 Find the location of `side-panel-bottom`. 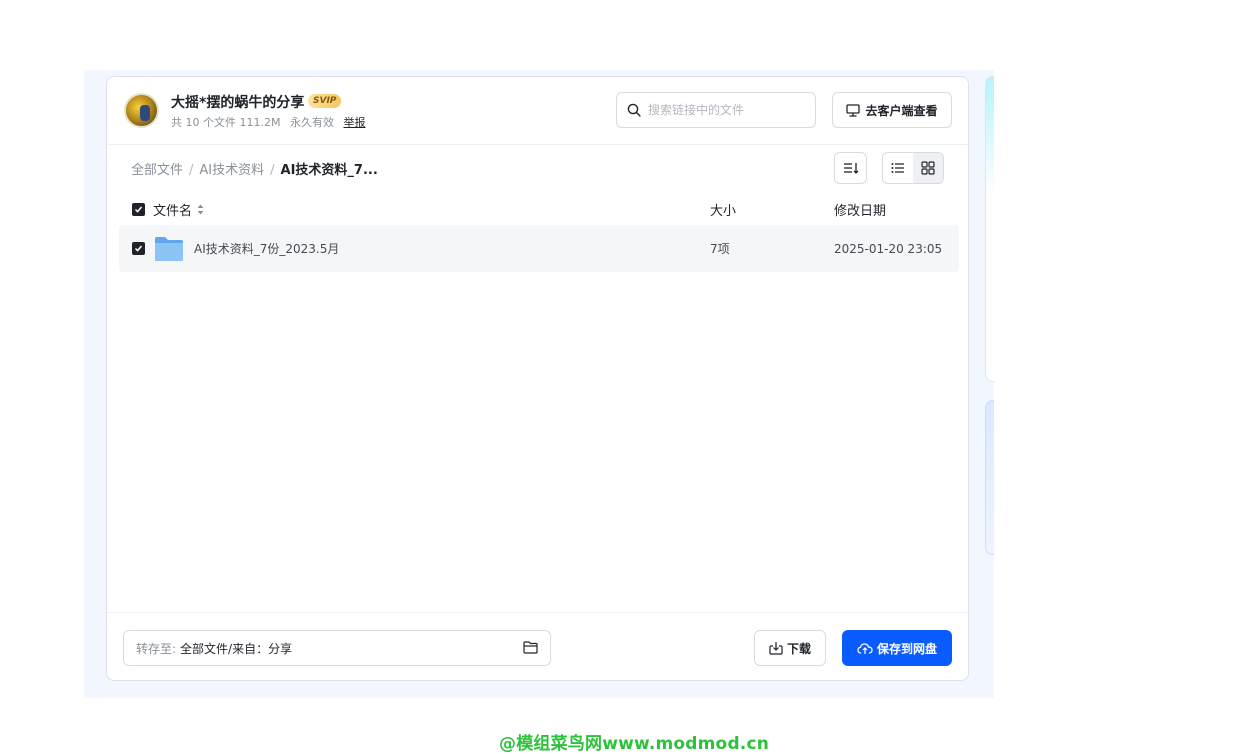

side-panel-bottom is located at coordinates (989, 477).